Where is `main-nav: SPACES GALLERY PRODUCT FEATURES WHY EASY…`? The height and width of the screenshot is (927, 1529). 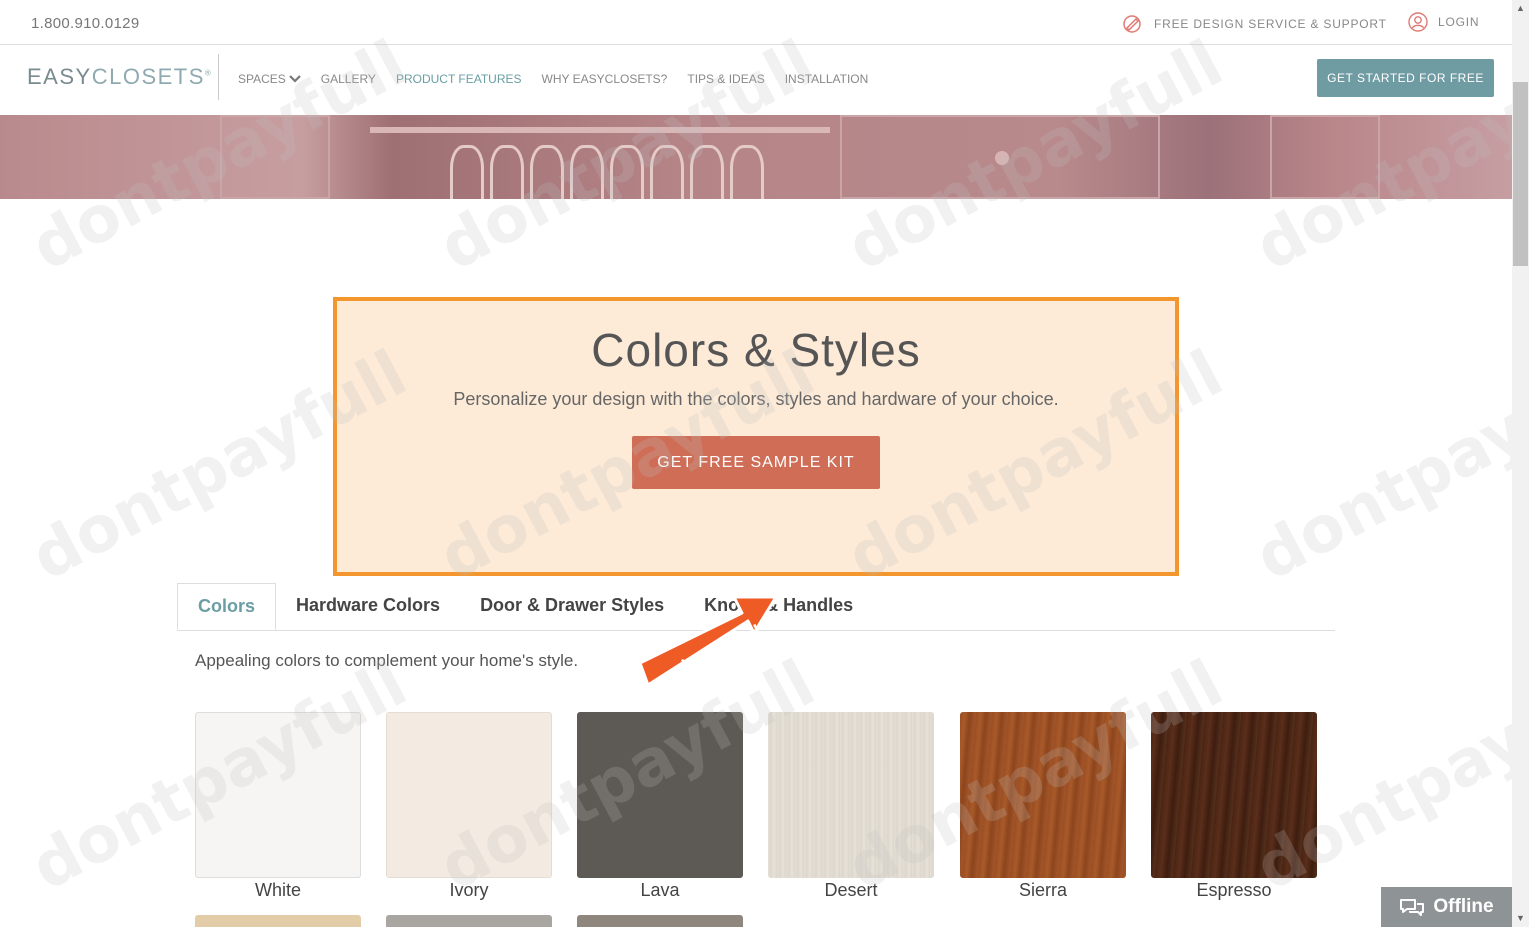 main-nav: SPACES GALLERY PRODUCT FEATURES WHY EASY… is located at coordinates (553, 79).